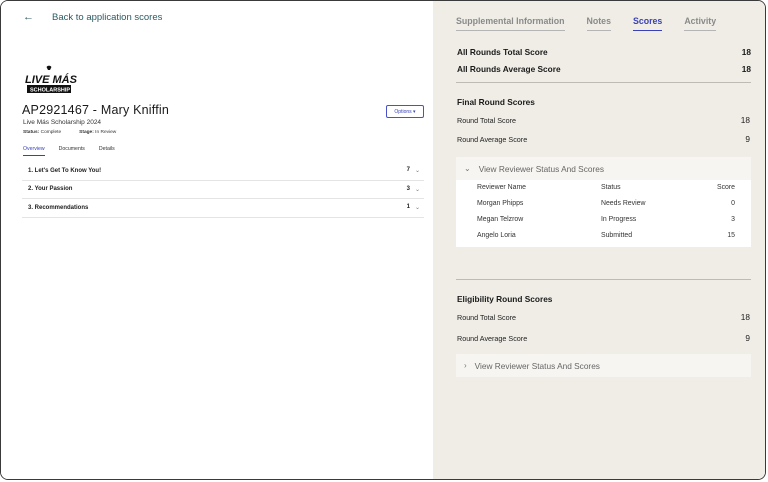  I want to click on section-count: 1, so click(408, 207).